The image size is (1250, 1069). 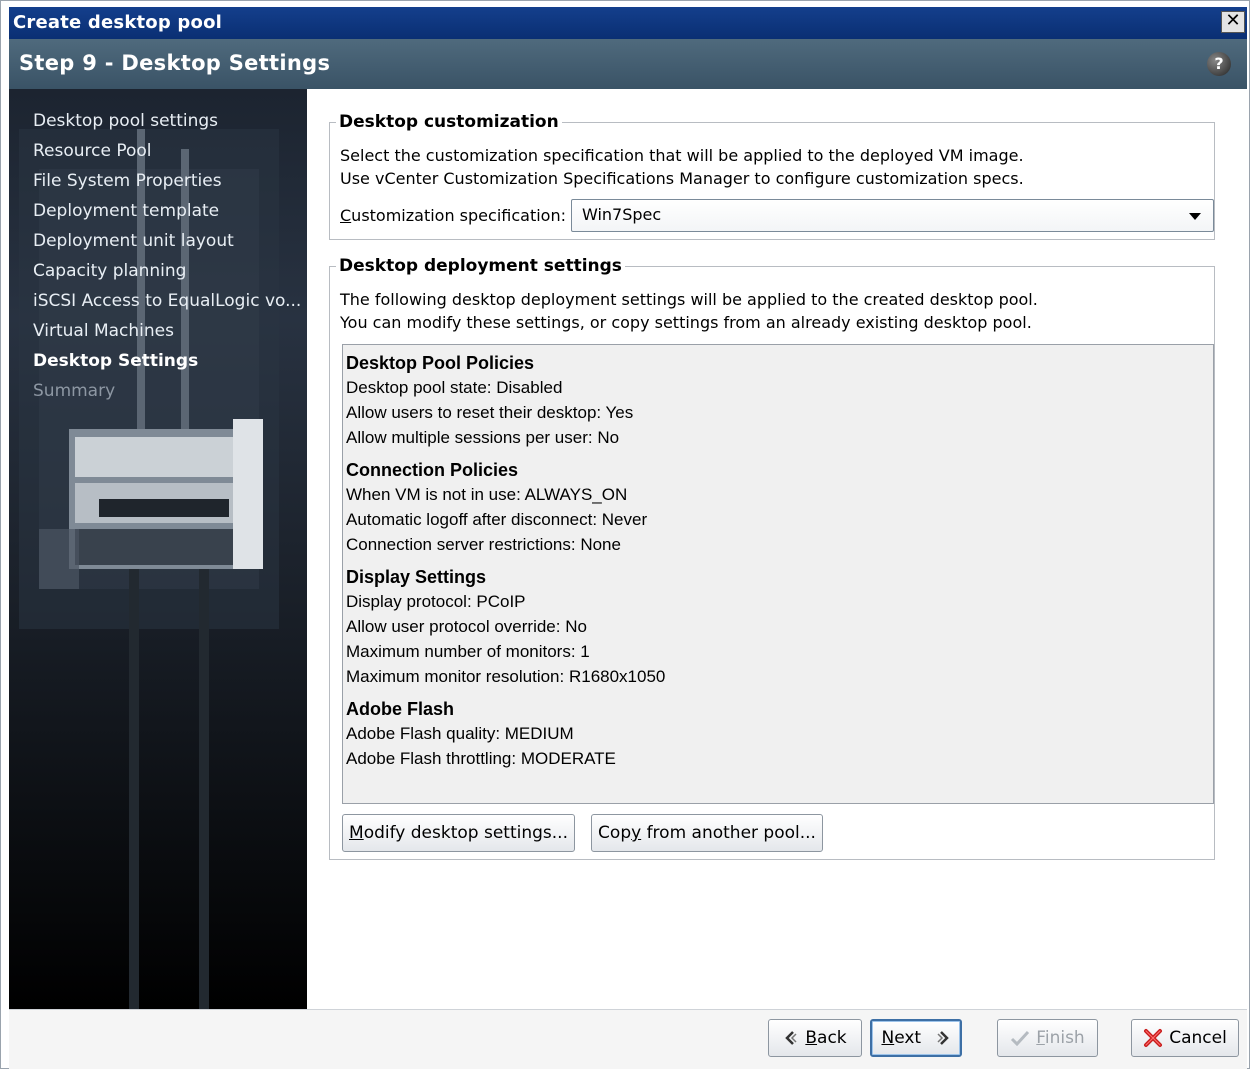 What do you see at coordinates (167, 186) in the screenshot?
I see `sidebar-item-file-system-properties: File System Properties` at bounding box center [167, 186].